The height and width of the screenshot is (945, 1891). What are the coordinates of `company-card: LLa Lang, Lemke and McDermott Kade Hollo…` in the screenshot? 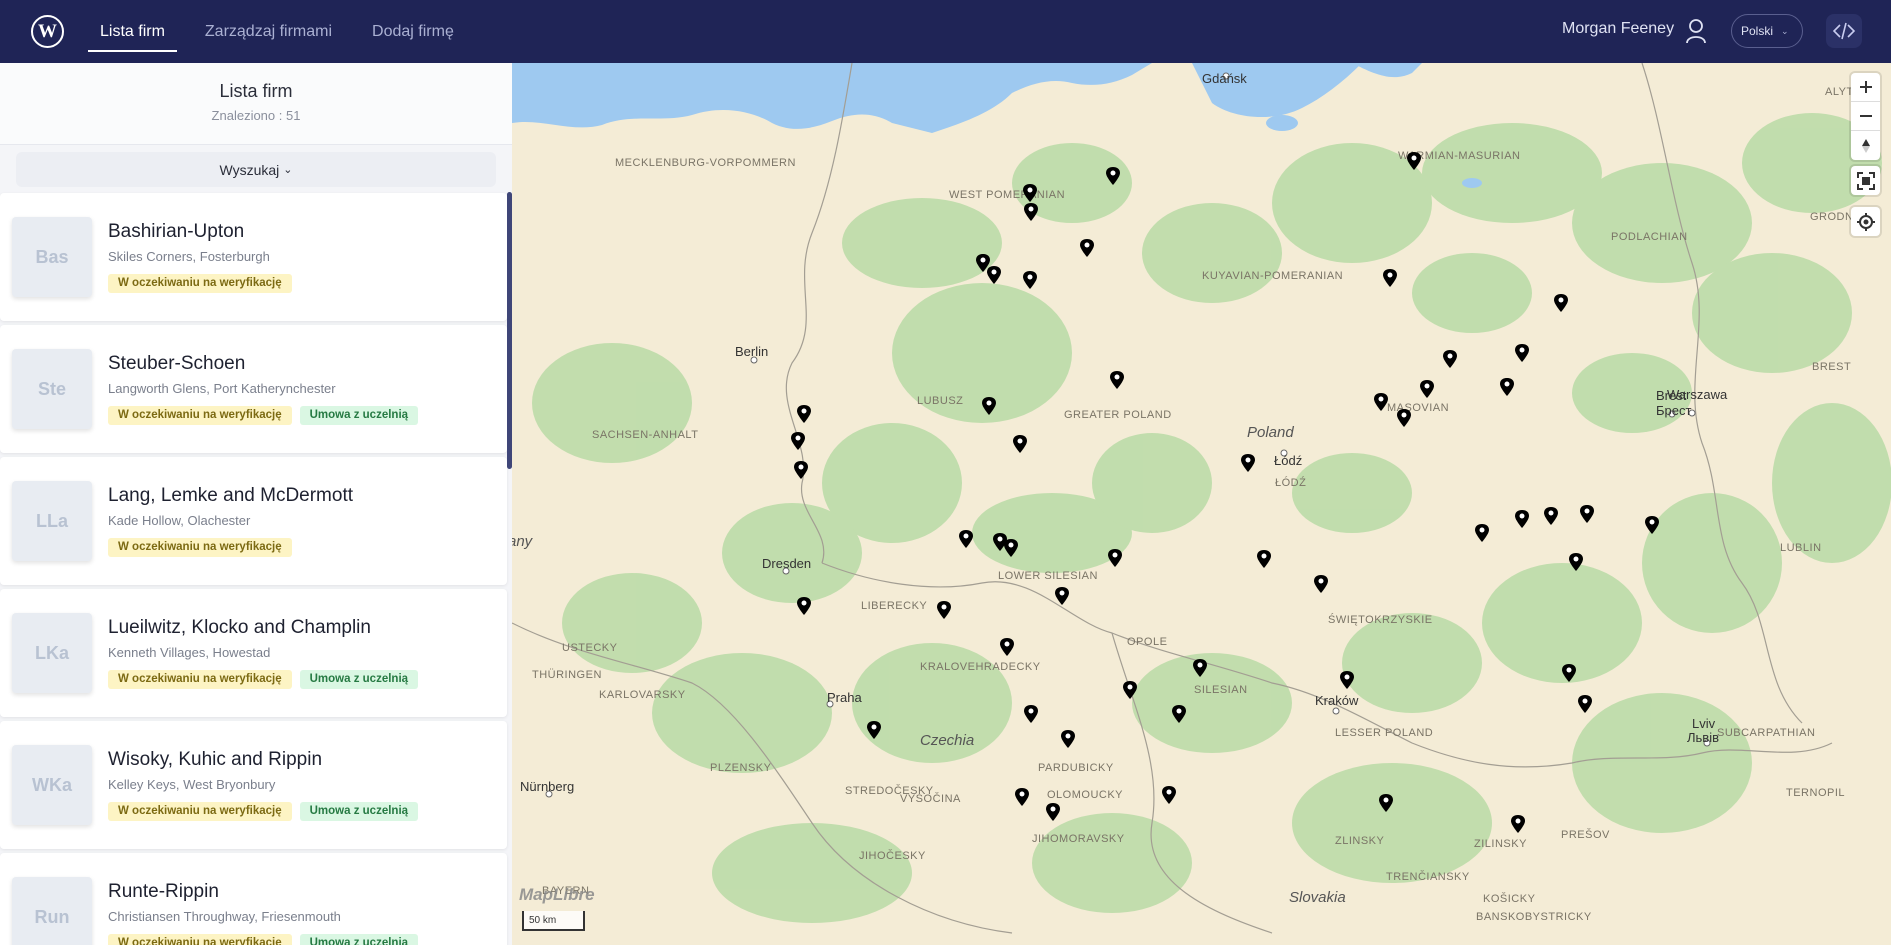 It's located at (253, 521).